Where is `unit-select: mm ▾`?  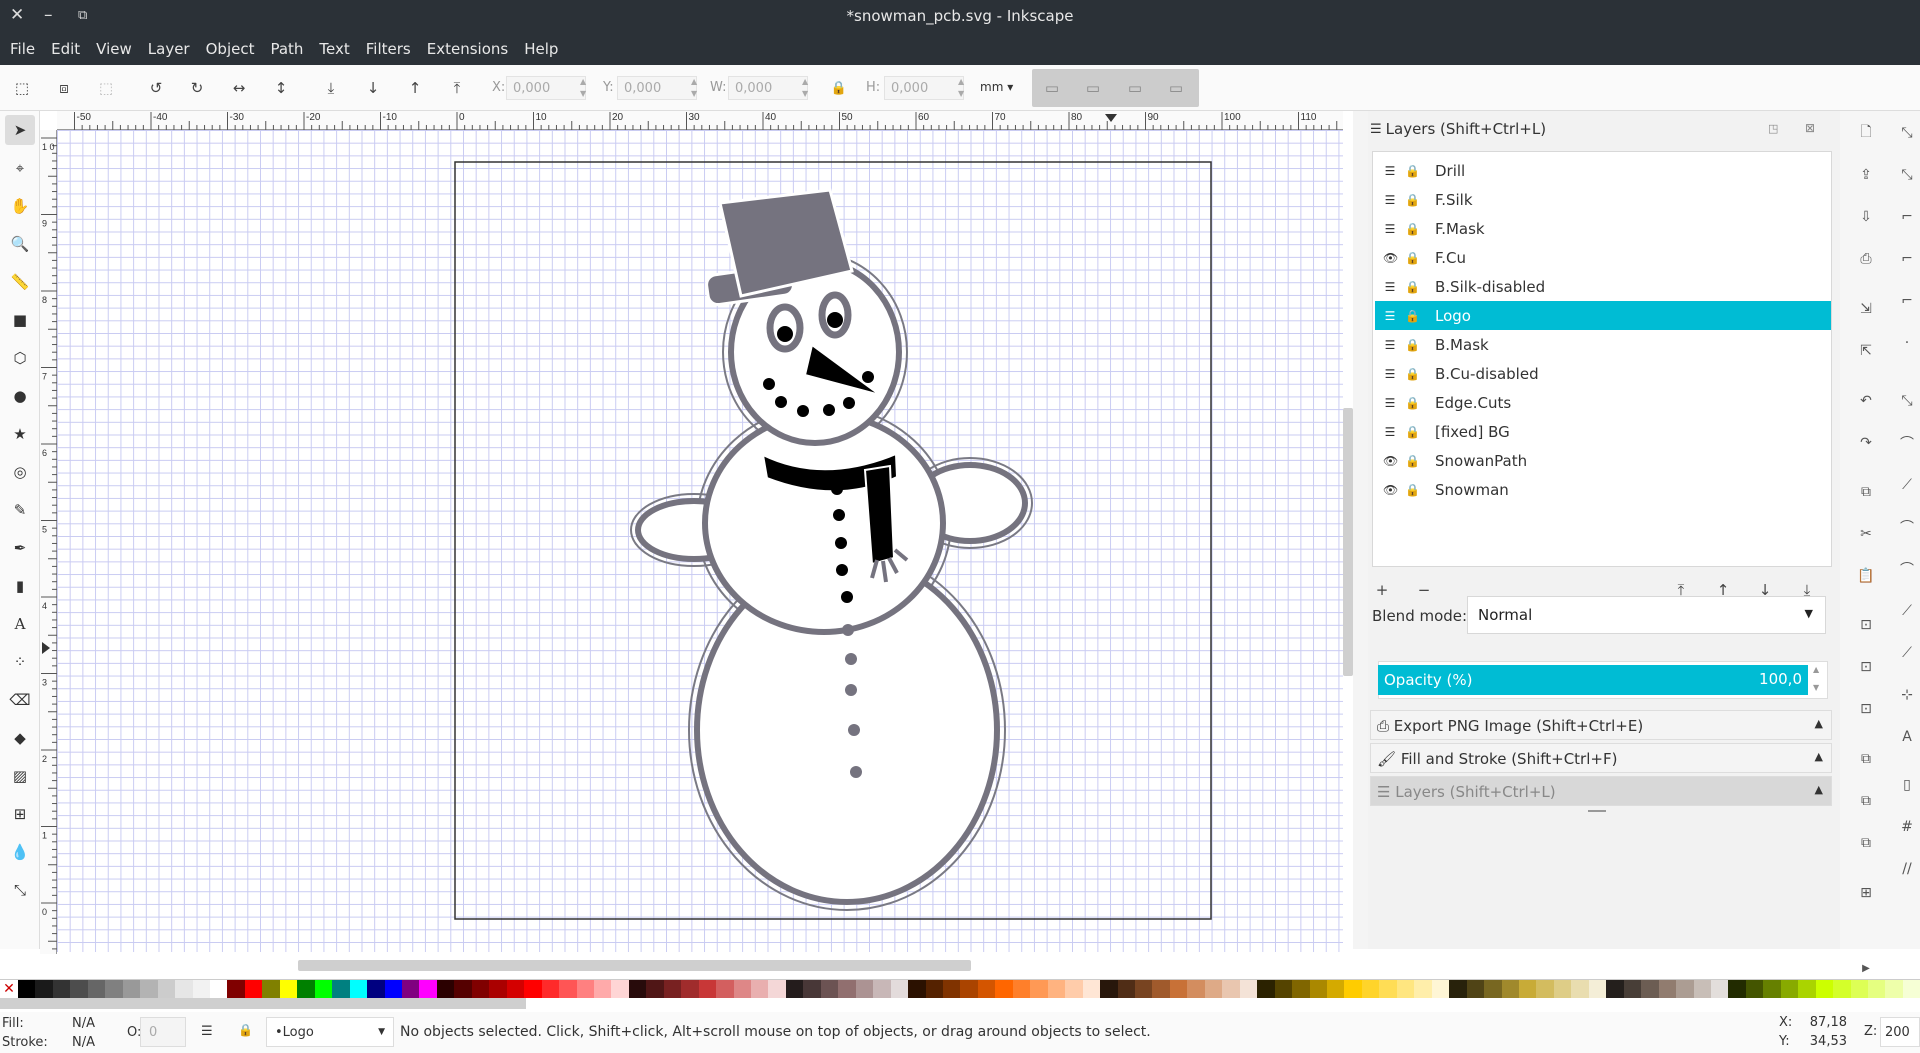 unit-select: mm ▾ is located at coordinates (996, 87).